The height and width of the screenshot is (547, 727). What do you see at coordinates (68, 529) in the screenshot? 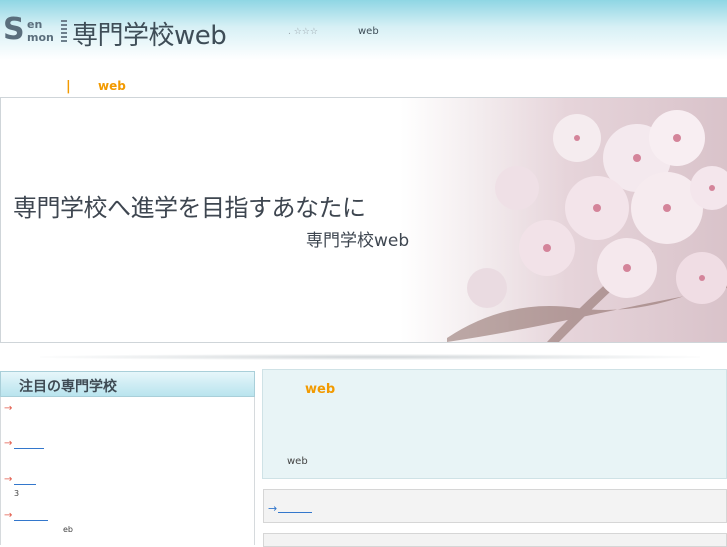
I see `sidebar-note-4: eb` at bounding box center [68, 529].